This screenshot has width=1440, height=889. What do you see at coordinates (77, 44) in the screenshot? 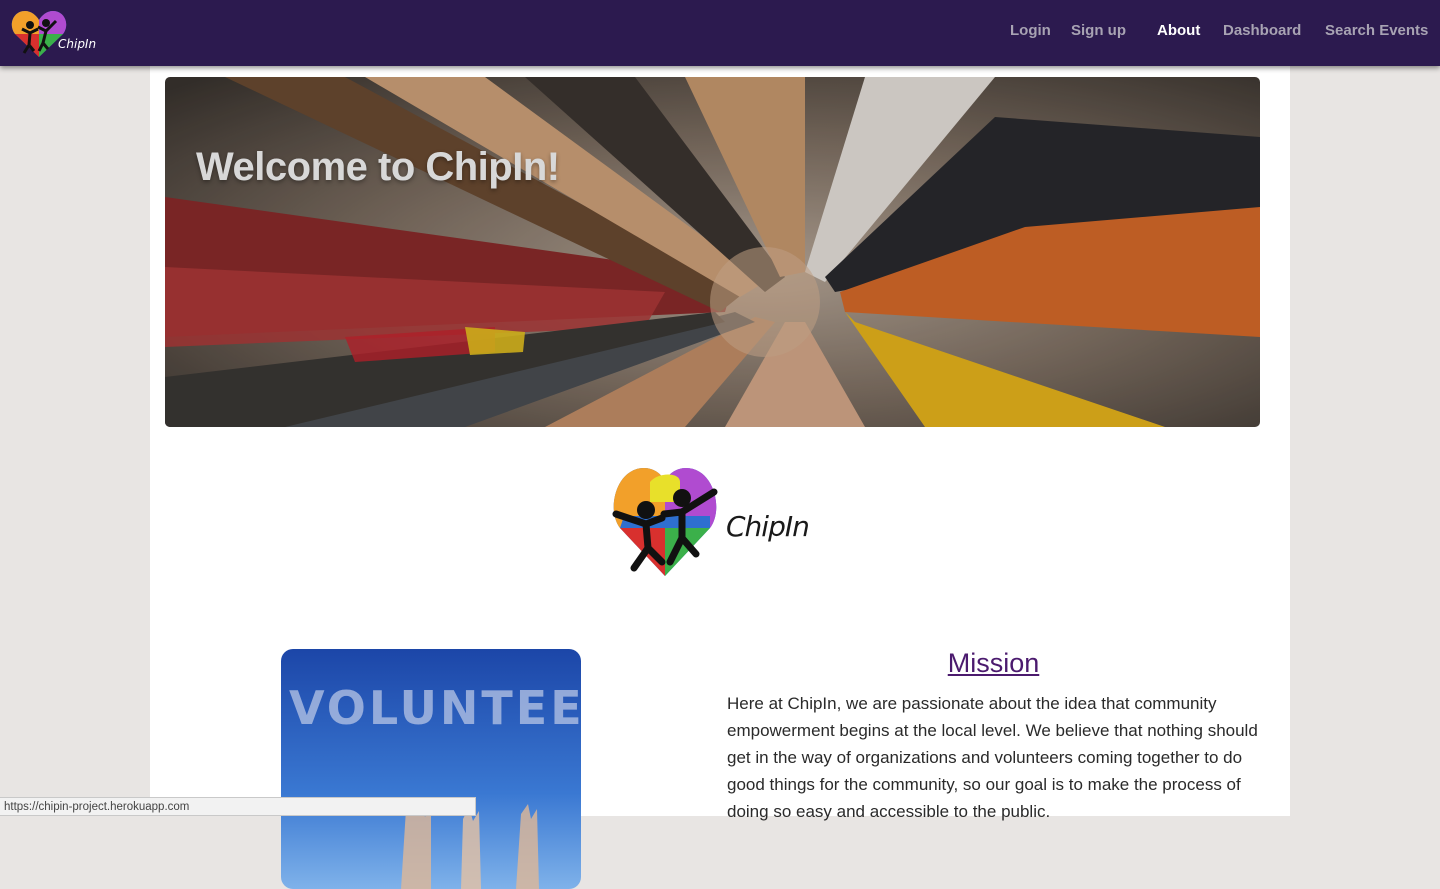
I see `brand-text: ChipIn` at bounding box center [77, 44].